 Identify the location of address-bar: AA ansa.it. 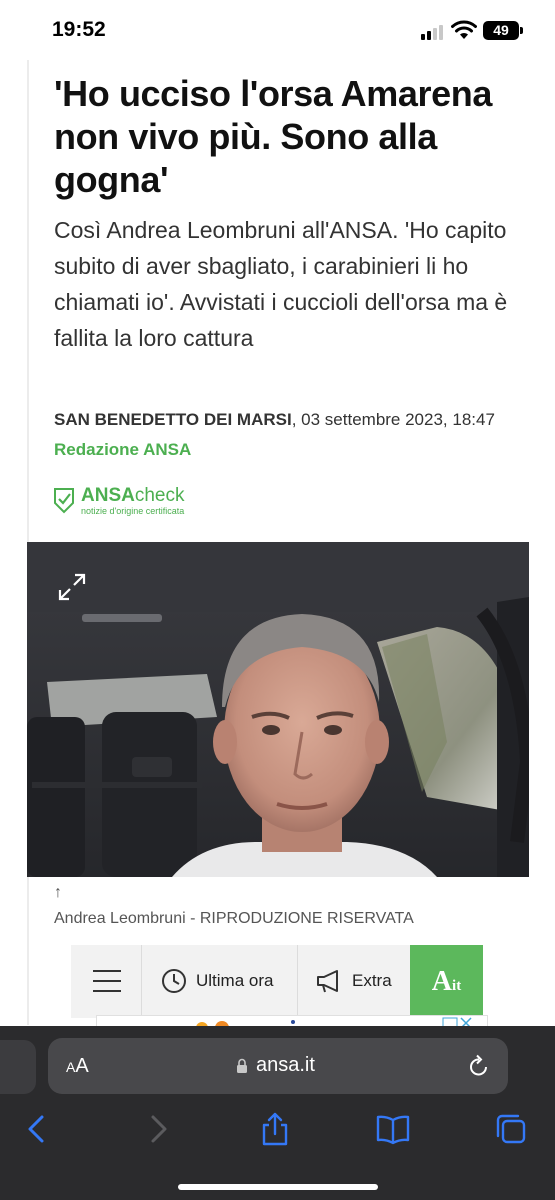
(278, 1066).